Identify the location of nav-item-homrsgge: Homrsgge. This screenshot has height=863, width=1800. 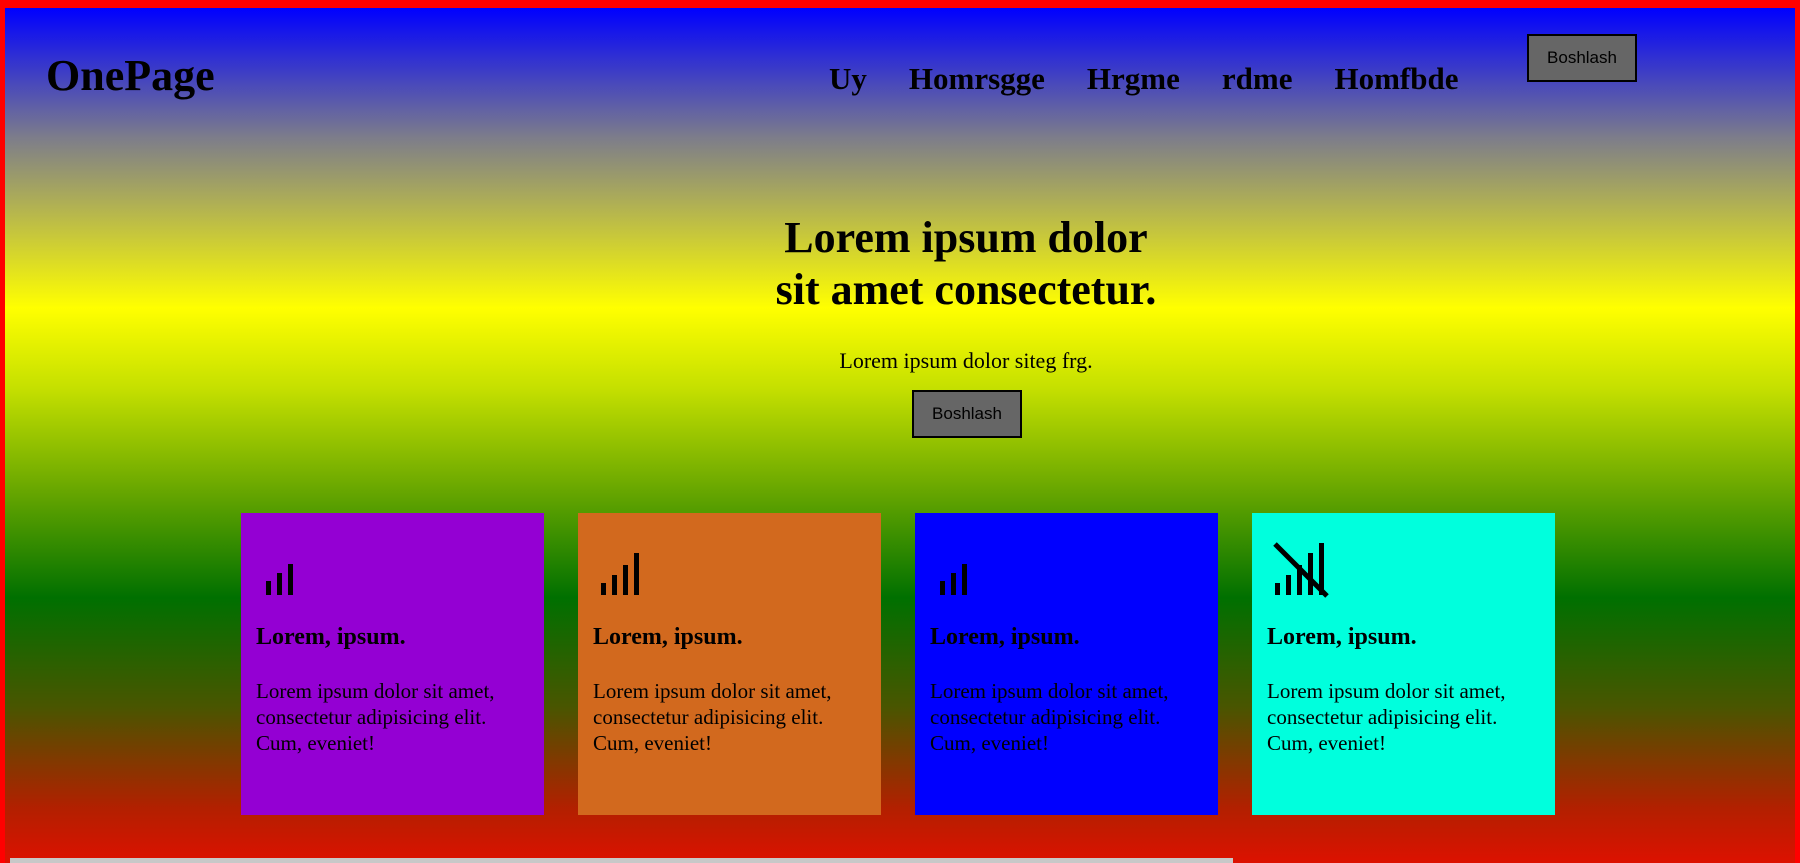
(977, 78).